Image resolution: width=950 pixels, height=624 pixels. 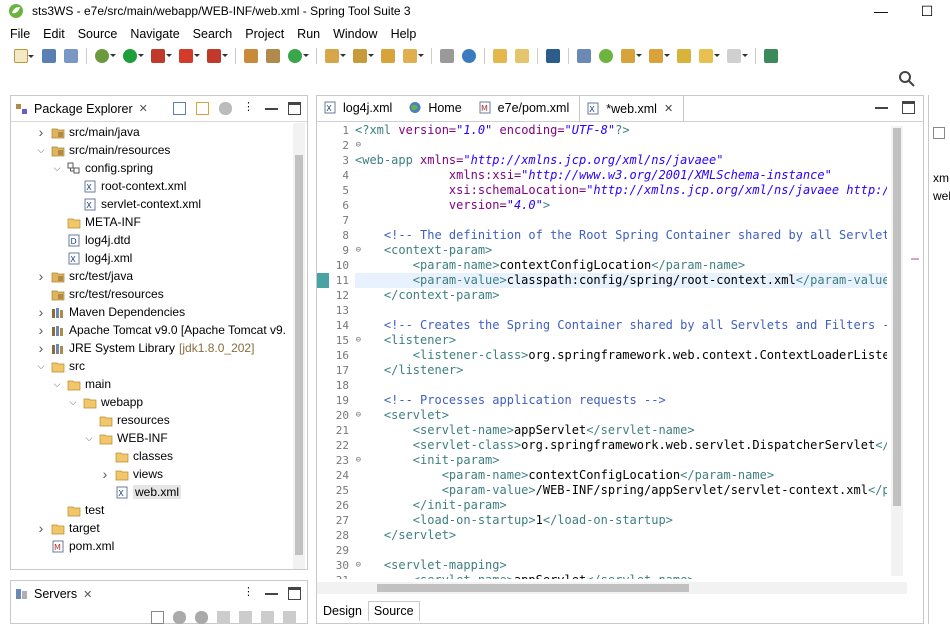 What do you see at coordinates (217, 56) in the screenshot?
I see `external-tools-icon` at bounding box center [217, 56].